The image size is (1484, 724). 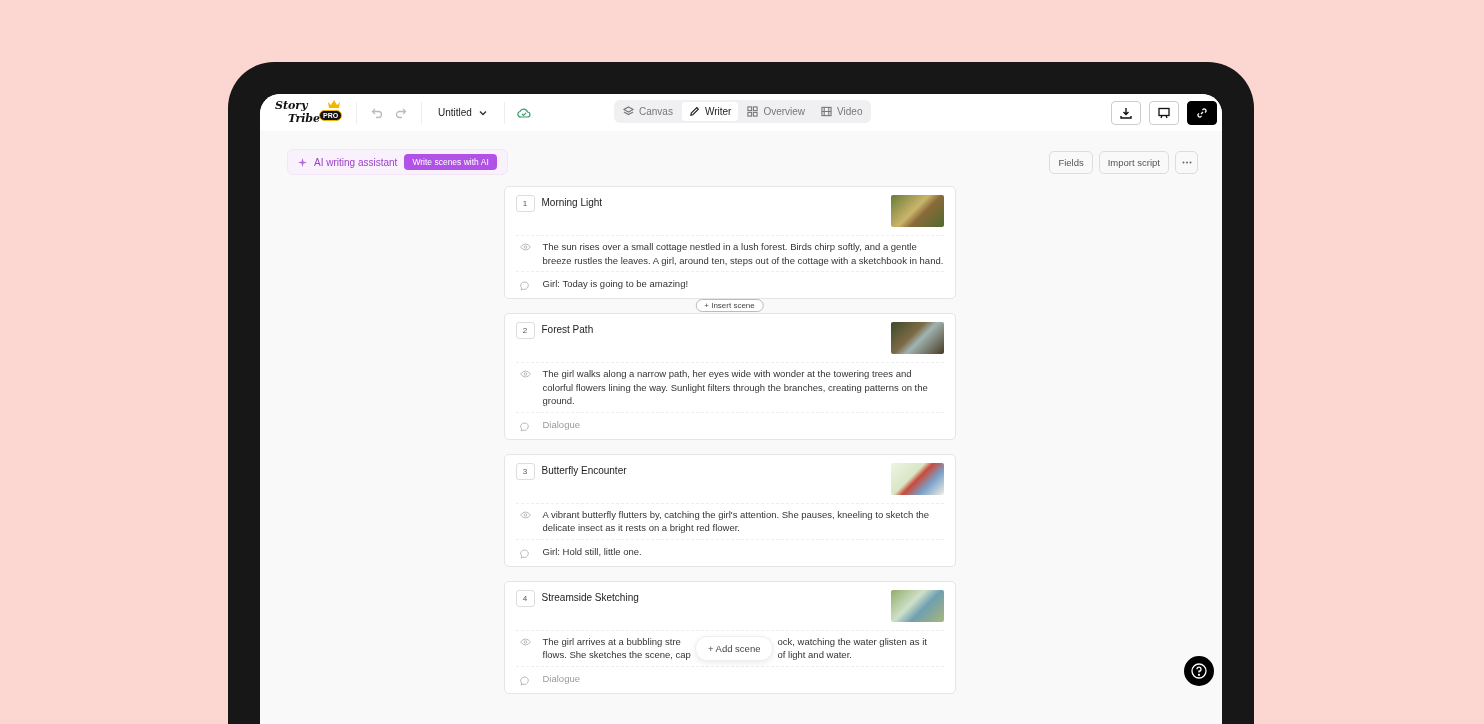 What do you see at coordinates (716, 597) in the screenshot?
I see `scene-title: Streamside Sketching` at bounding box center [716, 597].